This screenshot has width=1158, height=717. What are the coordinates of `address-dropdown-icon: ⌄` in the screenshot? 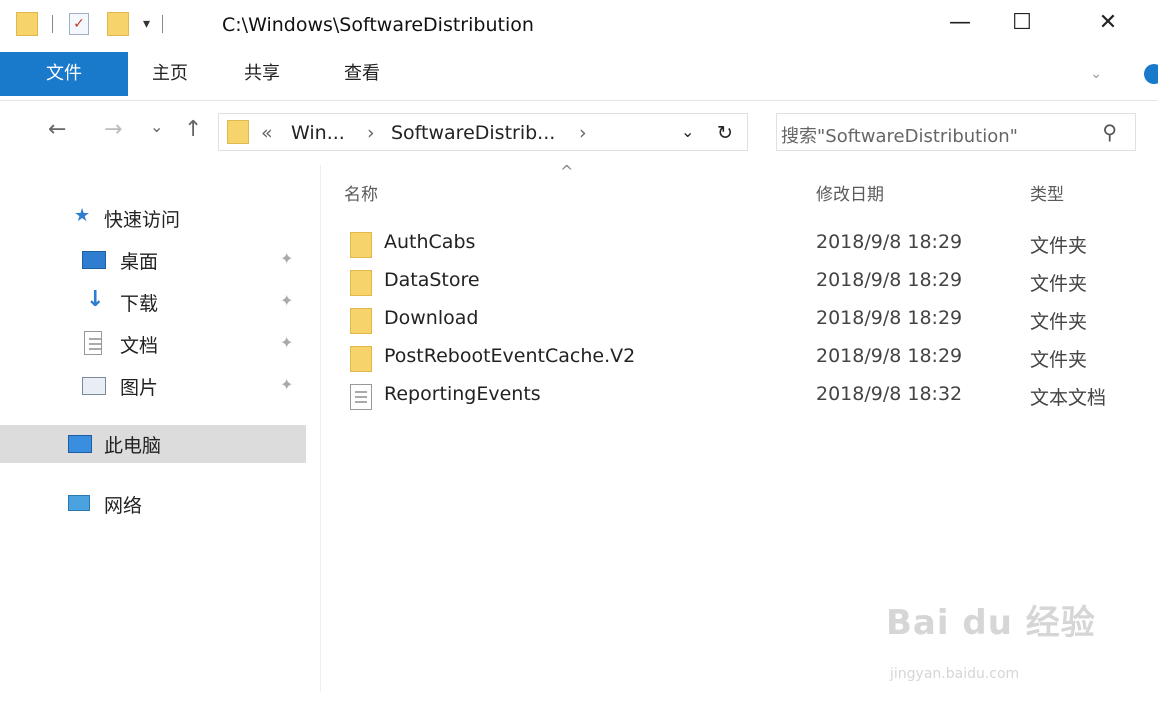 It's located at (687, 131).